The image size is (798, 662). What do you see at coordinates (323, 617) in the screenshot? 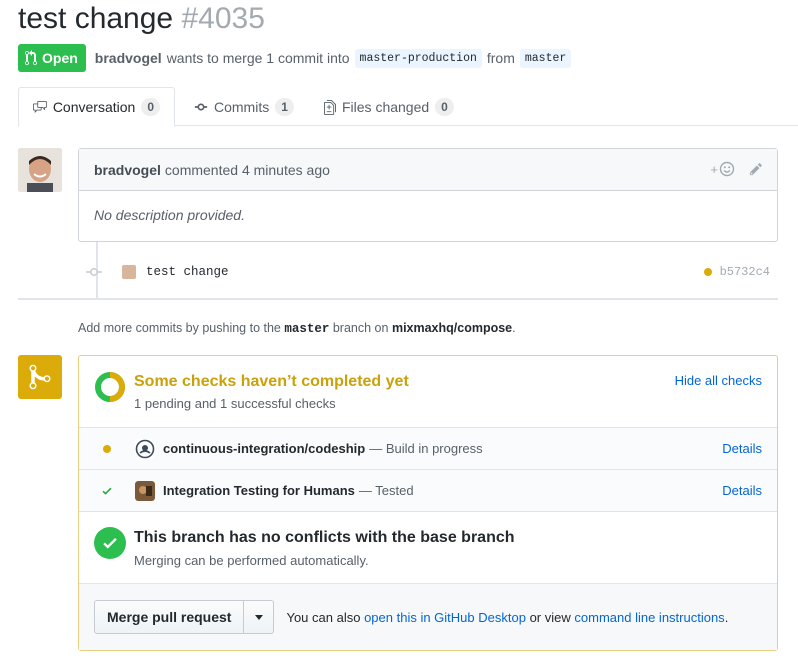
I see `also-prefix: You can also` at bounding box center [323, 617].